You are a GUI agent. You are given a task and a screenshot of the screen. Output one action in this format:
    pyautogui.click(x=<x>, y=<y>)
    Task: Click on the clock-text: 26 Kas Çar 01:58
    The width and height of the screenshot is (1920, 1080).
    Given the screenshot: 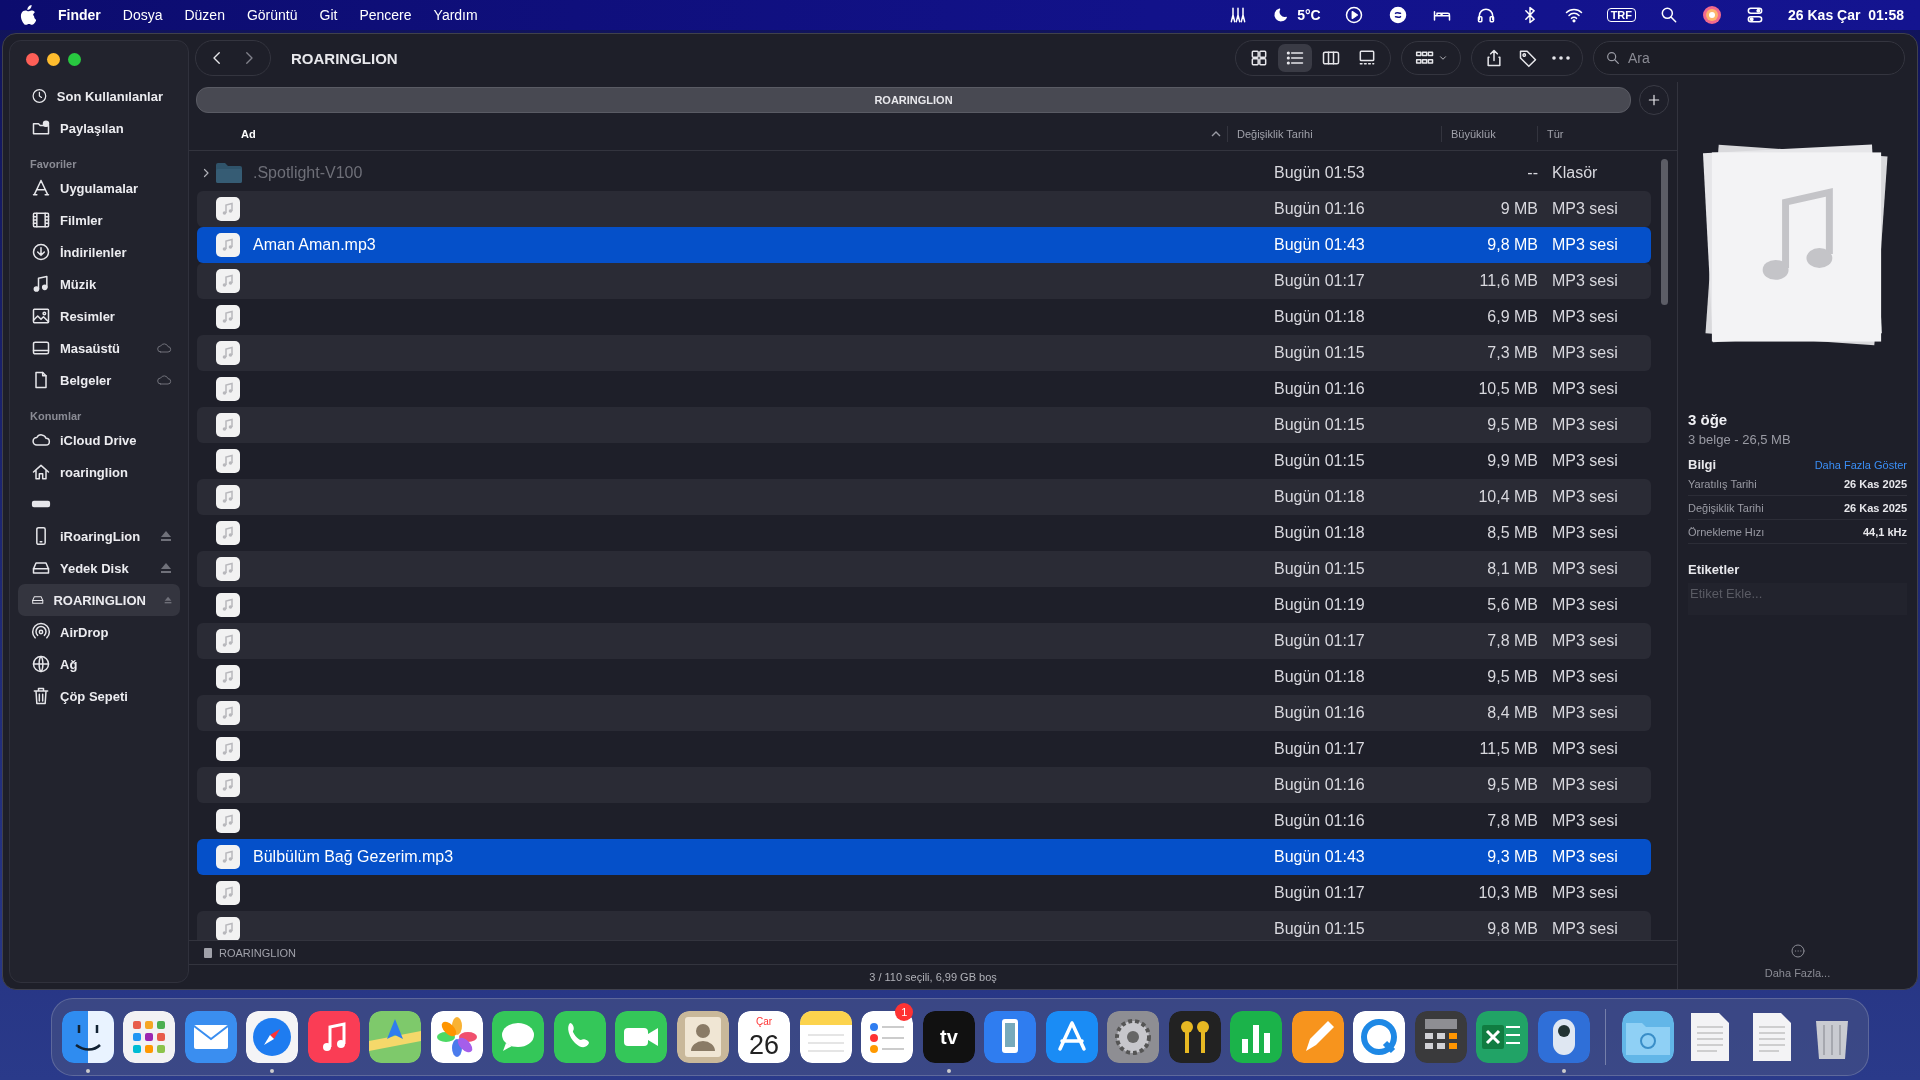 What is the action you would take?
    pyautogui.click(x=1846, y=15)
    